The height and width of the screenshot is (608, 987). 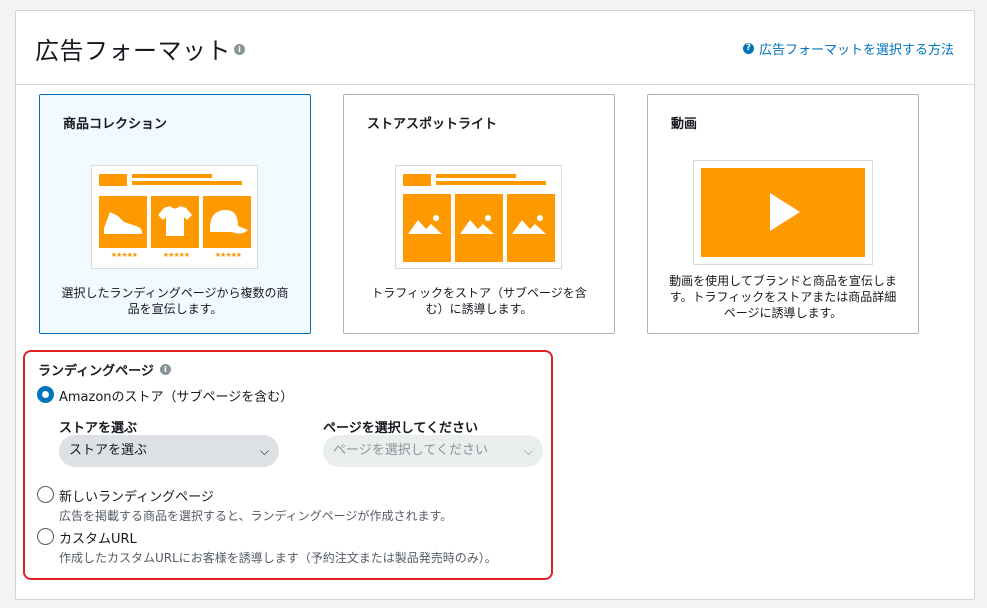 What do you see at coordinates (133, 51) in the screenshot?
I see `page-title: 広告フォーマット` at bounding box center [133, 51].